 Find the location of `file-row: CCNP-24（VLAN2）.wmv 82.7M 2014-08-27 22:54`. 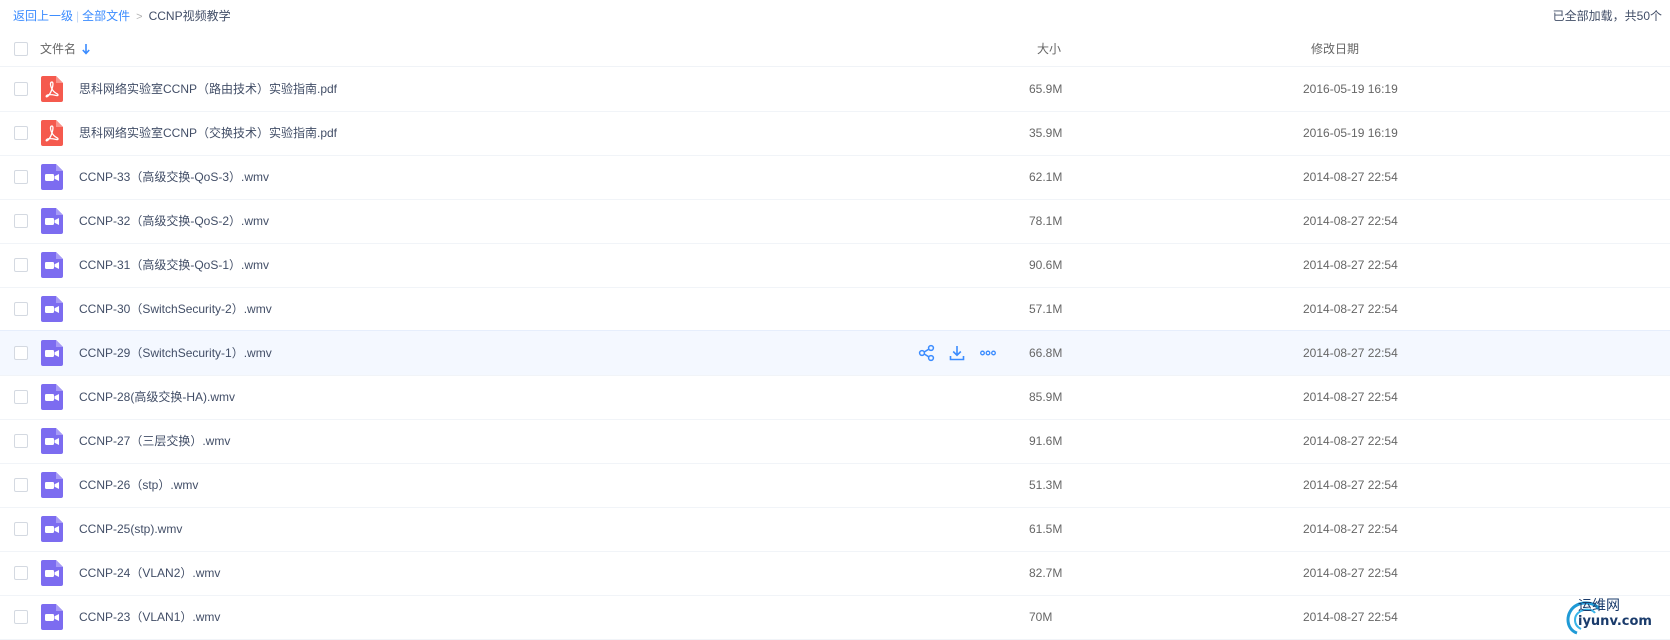

file-row: CCNP-24（VLAN2）.wmv 82.7M 2014-08-27 22:54 is located at coordinates (835, 573).